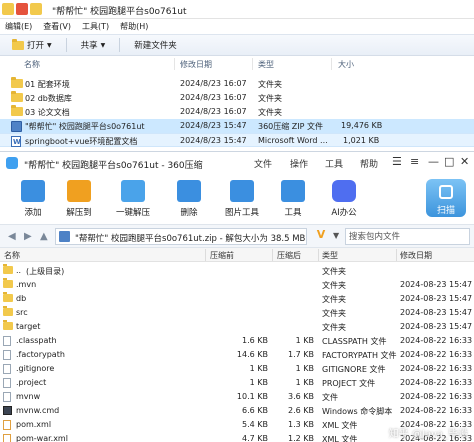  I want to click on delete-button: 删除, so click(189, 198).